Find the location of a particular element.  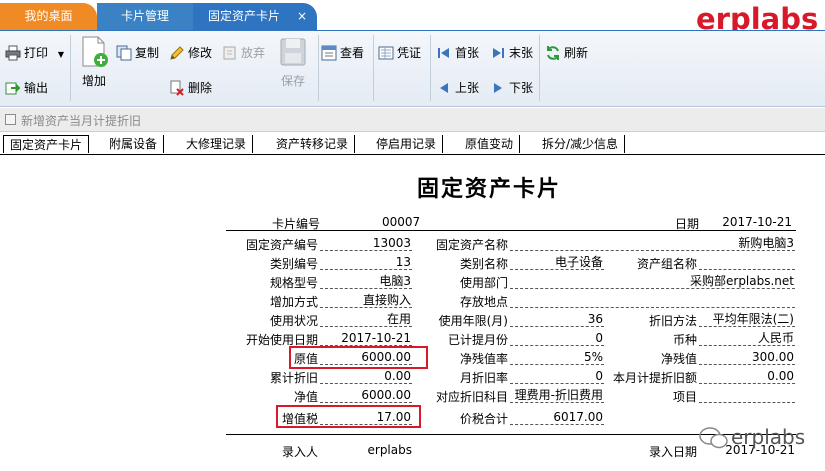

accumulated-depreciation-label: 累计折旧 is located at coordinates (293, 378).